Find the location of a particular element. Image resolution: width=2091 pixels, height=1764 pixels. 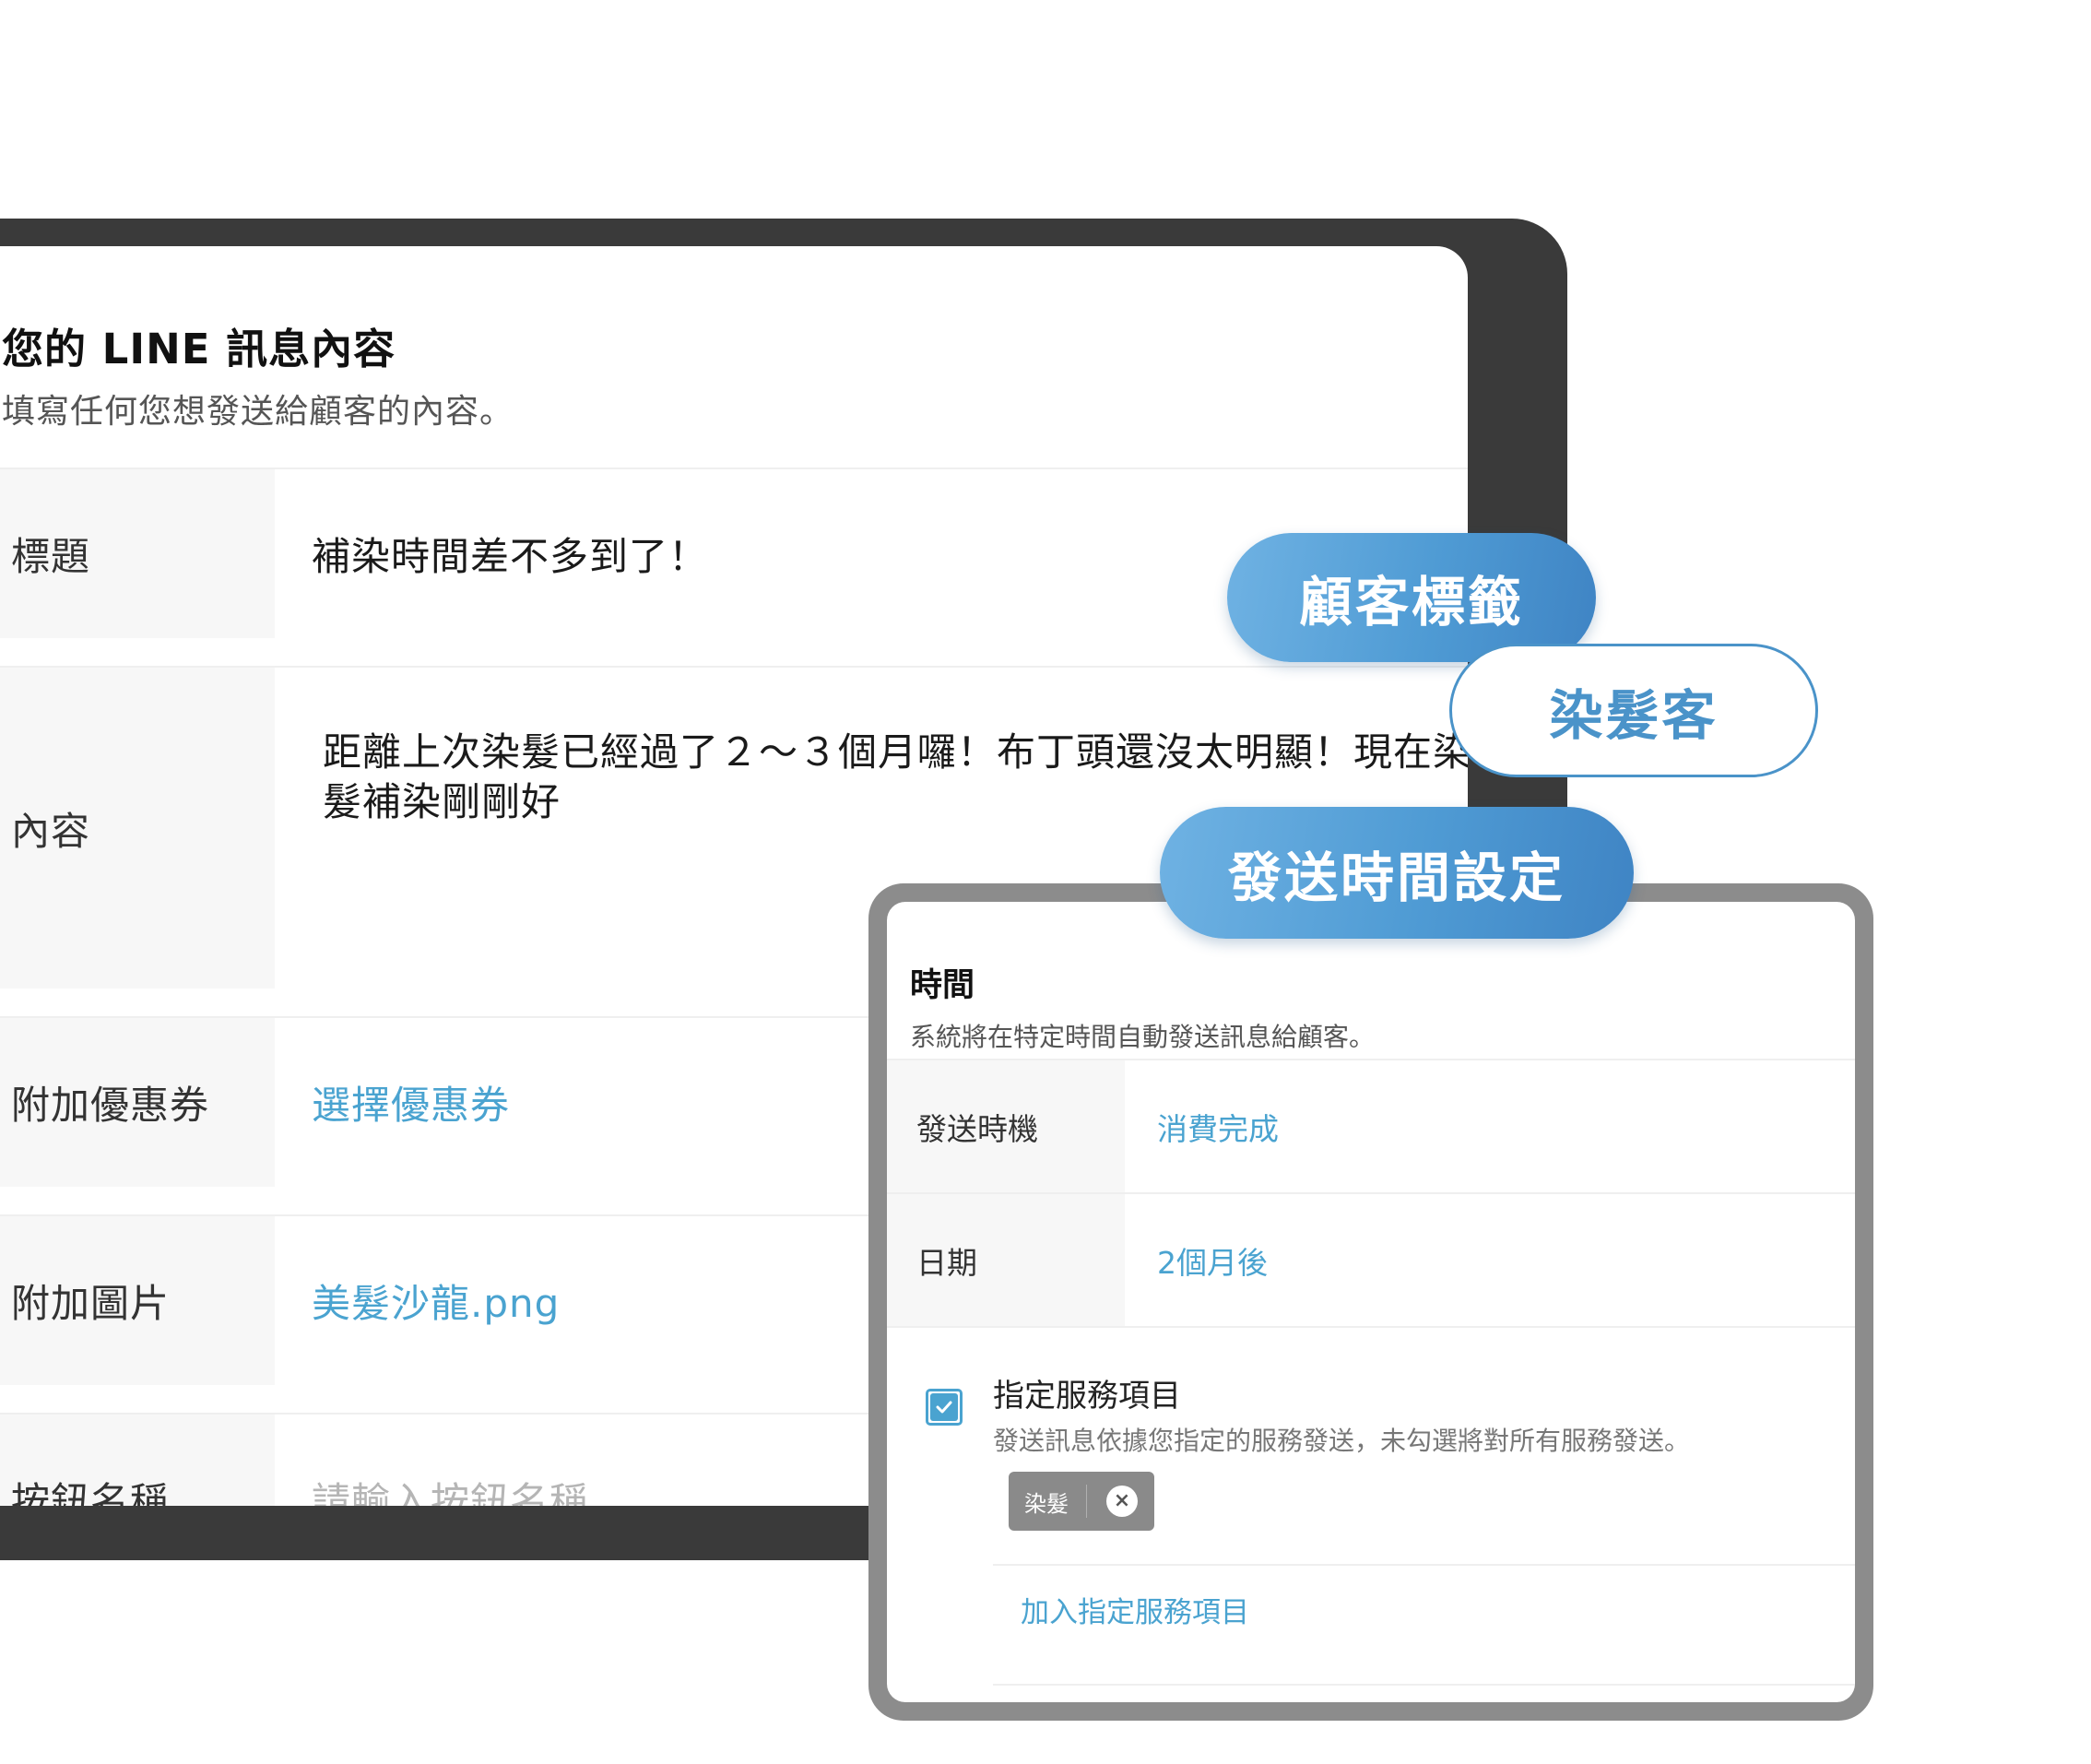

customer-tag-pill: 顧客標籤 is located at coordinates (1411, 597).